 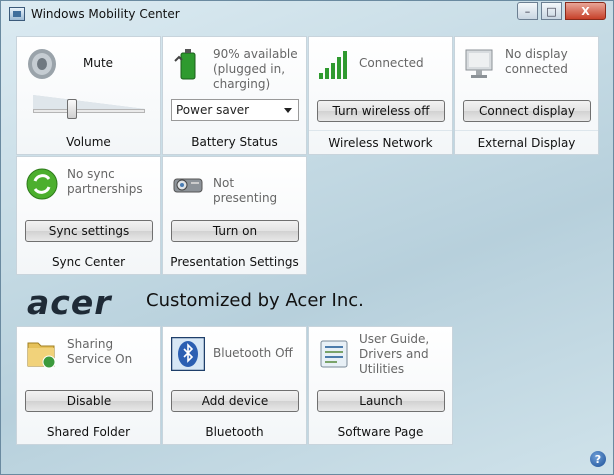 What do you see at coordinates (88, 262) in the screenshot?
I see `sync-footer: Sync Center` at bounding box center [88, 262].